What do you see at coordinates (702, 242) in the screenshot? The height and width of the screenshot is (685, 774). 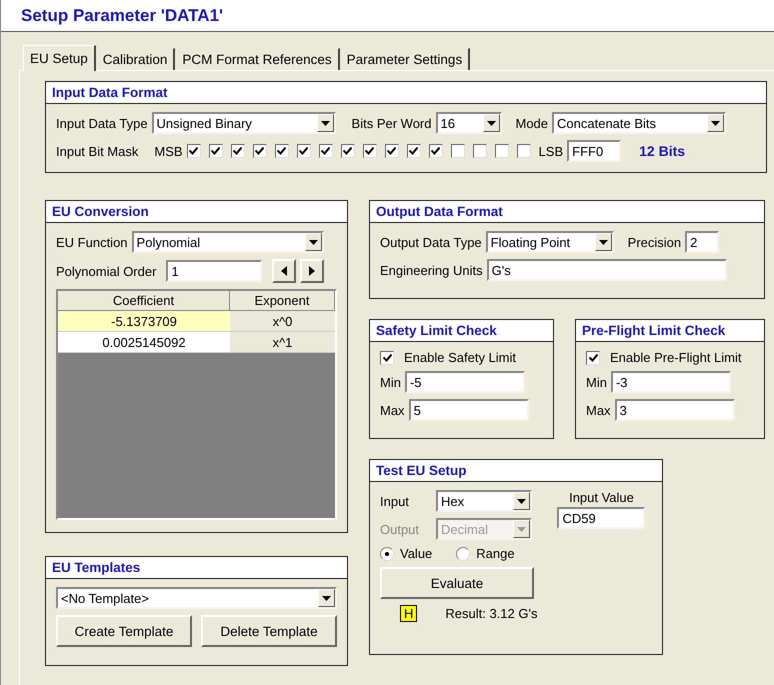 I see `input-field: 2` at bounding box center [702, 242].